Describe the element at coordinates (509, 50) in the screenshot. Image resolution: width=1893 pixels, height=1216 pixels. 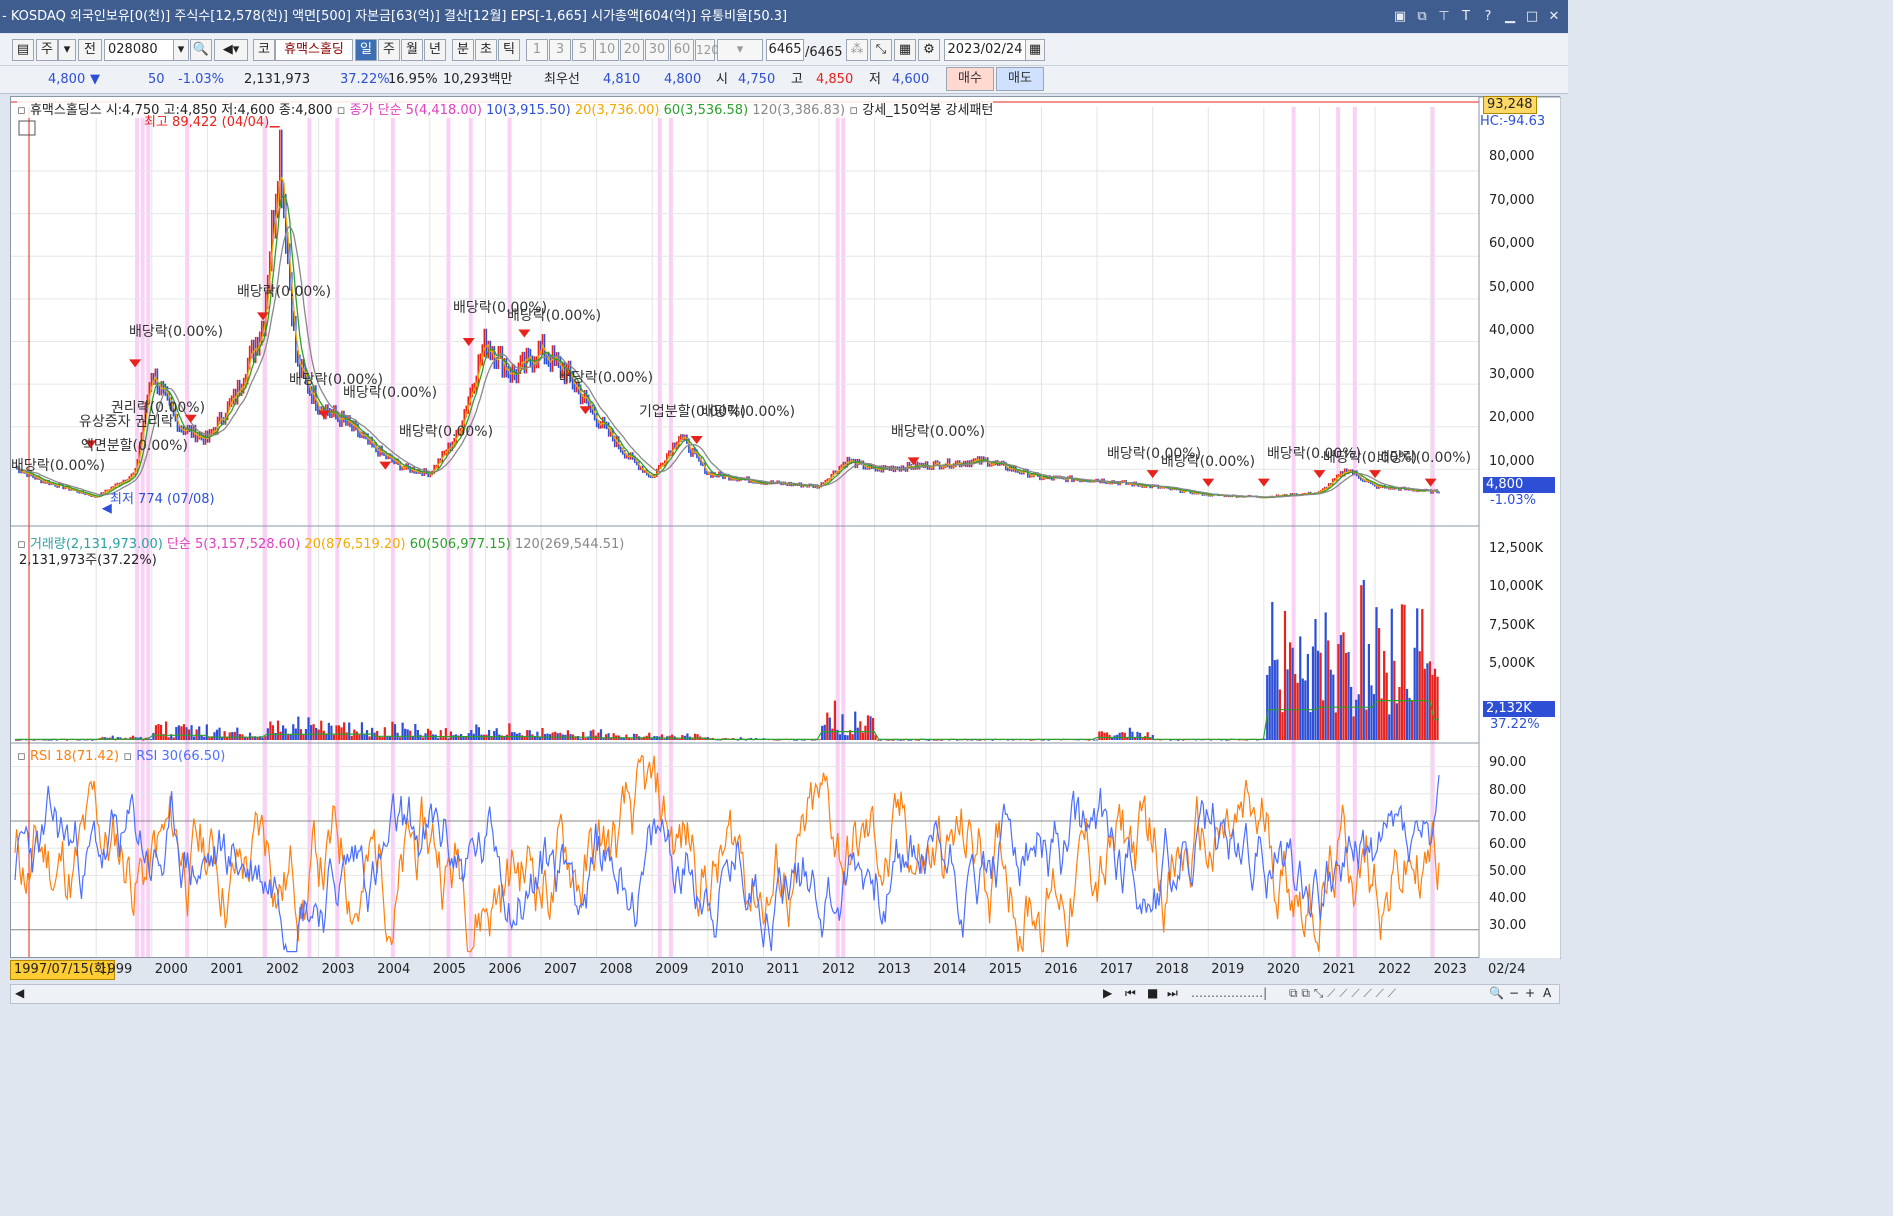
I see `period-tick: 틱` at that location.